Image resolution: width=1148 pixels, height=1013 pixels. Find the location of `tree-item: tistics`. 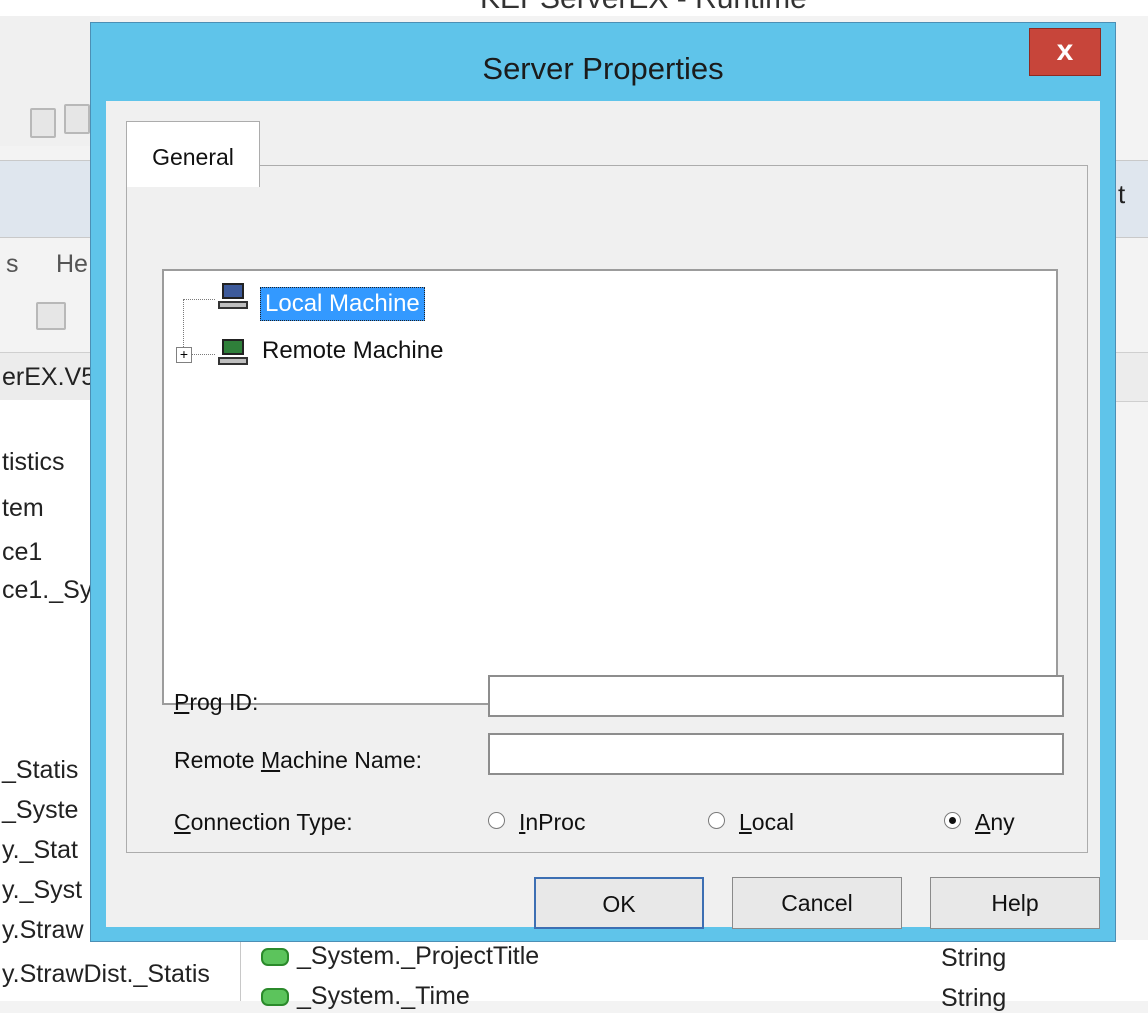

tree-item: tistics is located at coordinates (33, 462).